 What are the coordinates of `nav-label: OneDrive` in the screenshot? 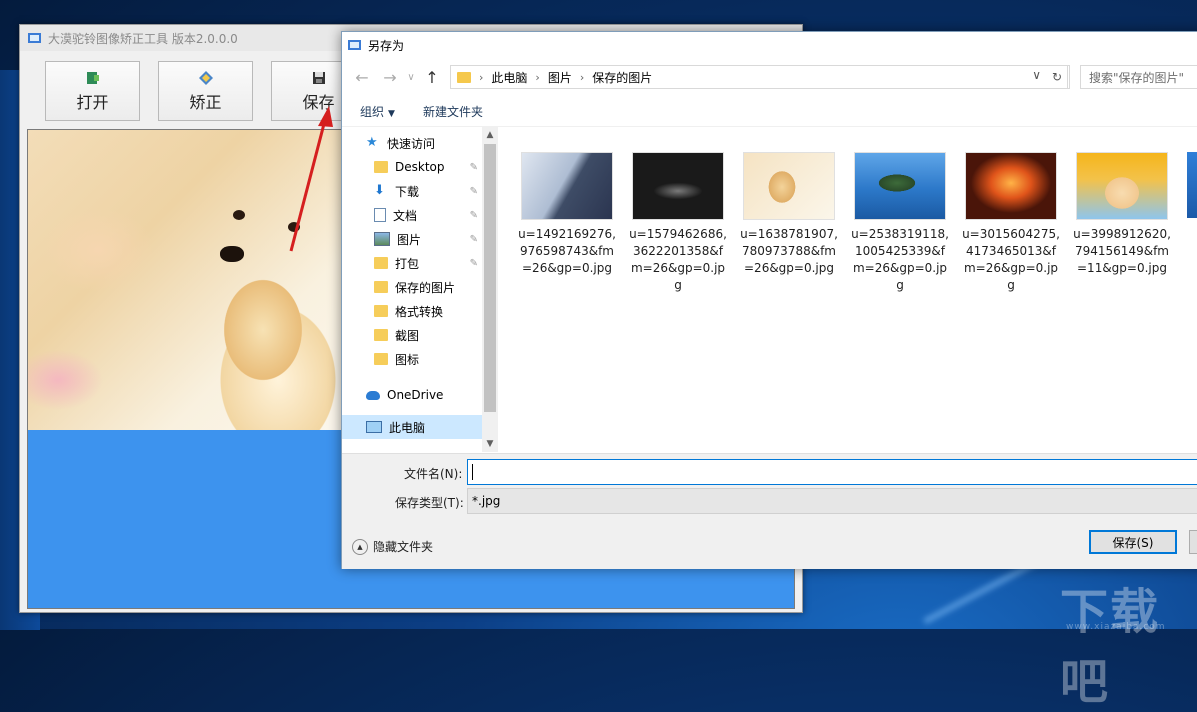 It's located at (415, 395).